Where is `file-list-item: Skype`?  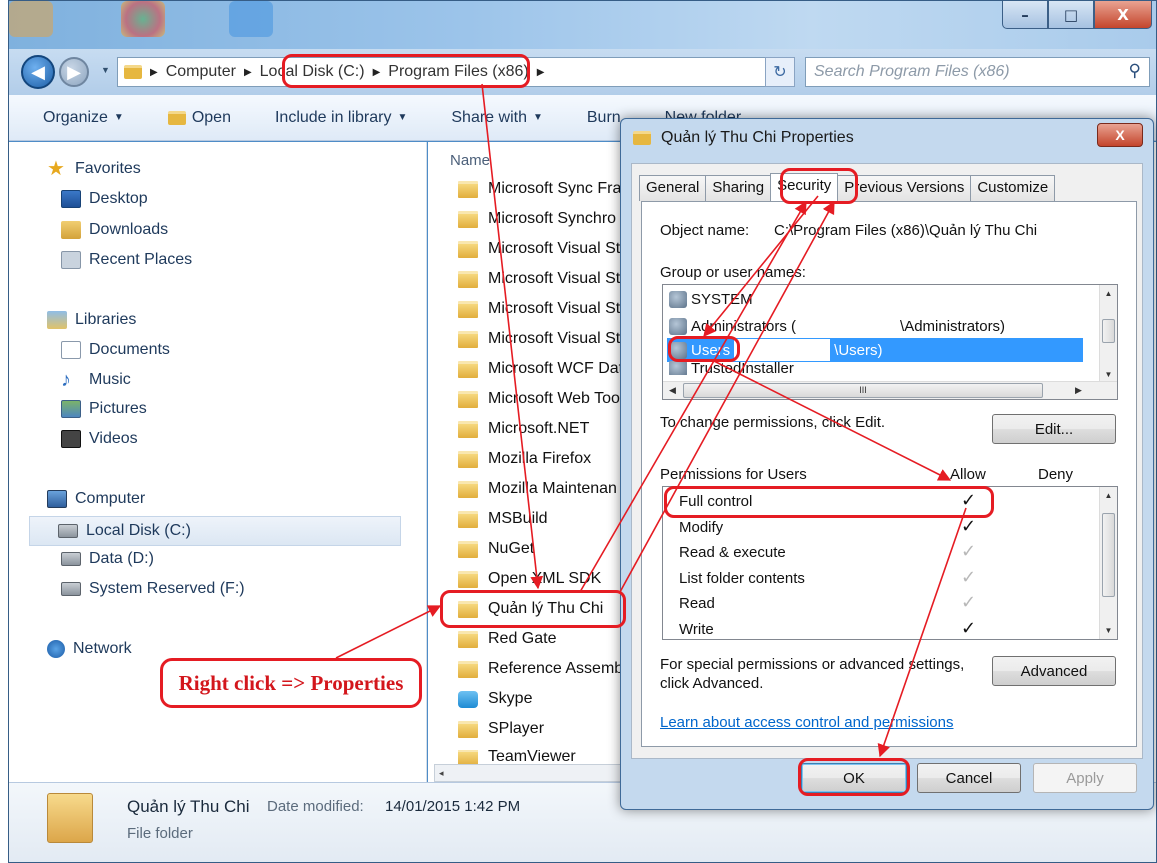
file-list-item: Skype is located at coordinates (495, 699).